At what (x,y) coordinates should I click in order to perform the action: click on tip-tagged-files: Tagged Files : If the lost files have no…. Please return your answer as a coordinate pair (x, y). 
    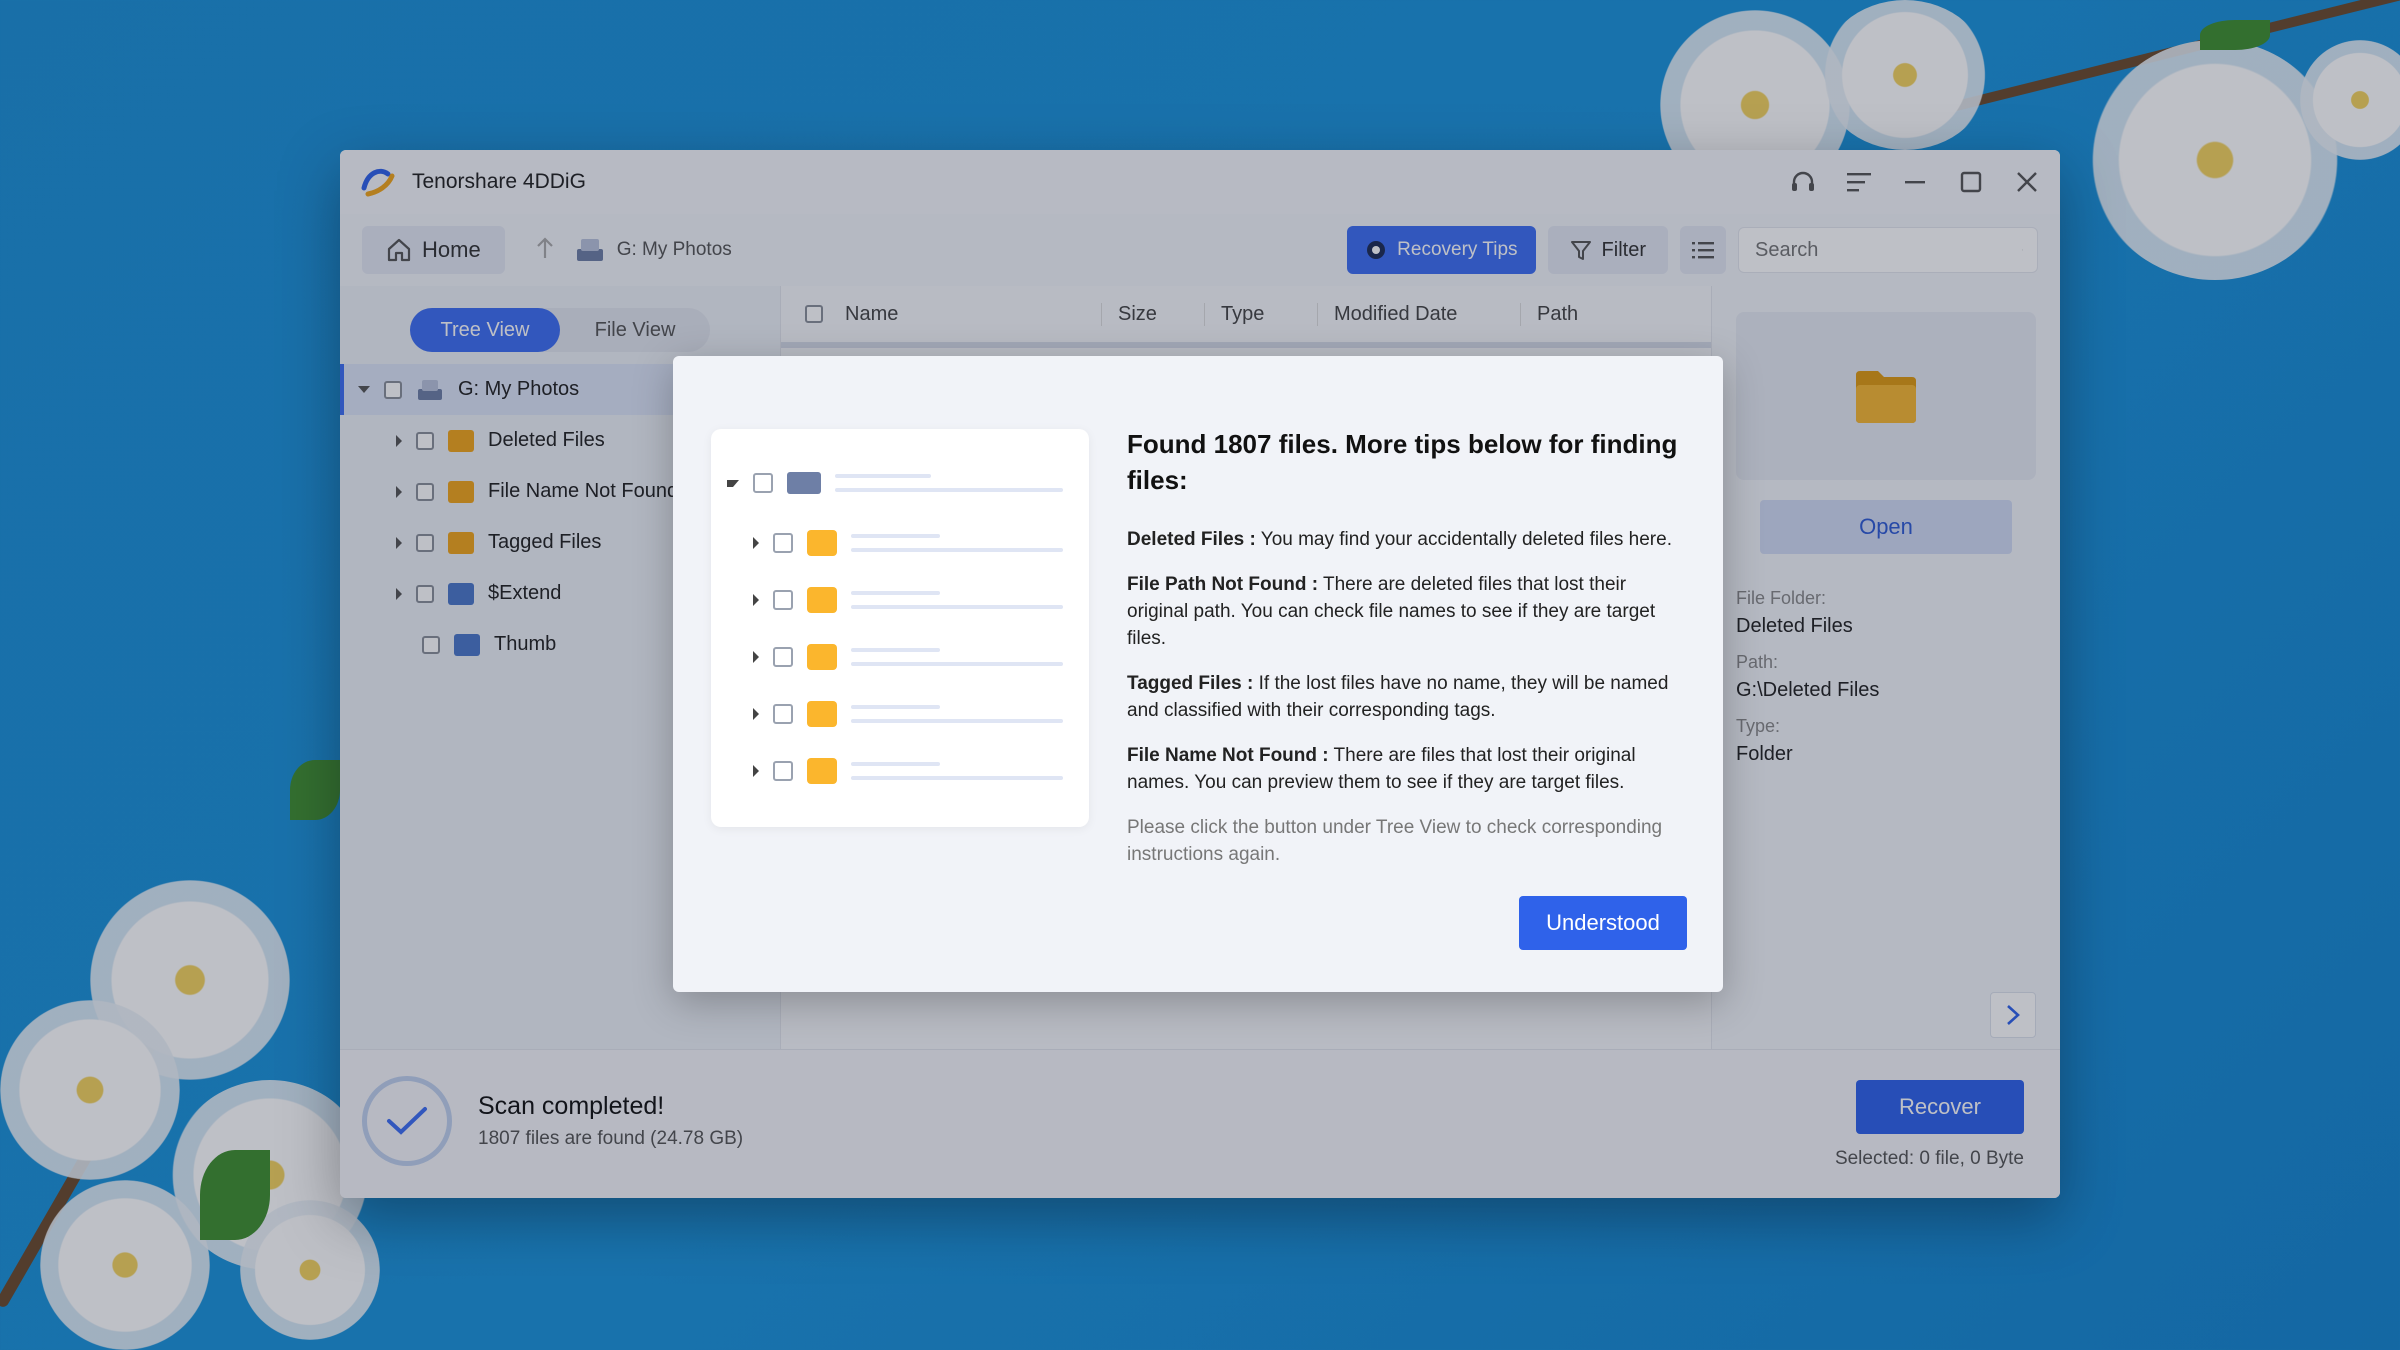
    Looking at the image, I should click on (1398, 697).